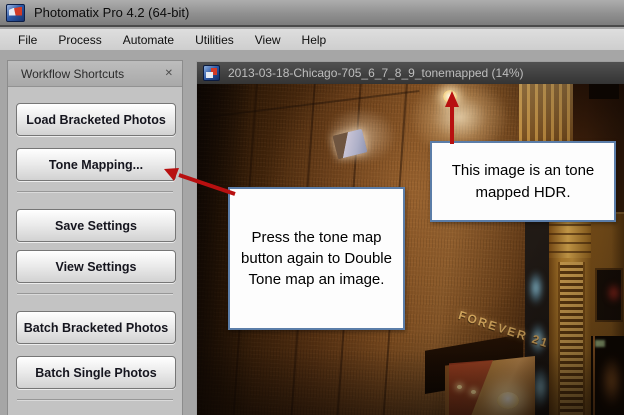  What do you see at coordinates (96, 372) in the screenshot?
I see `batch-single-photos-button: Batch Single Photos` at bounding box center [96, 372].